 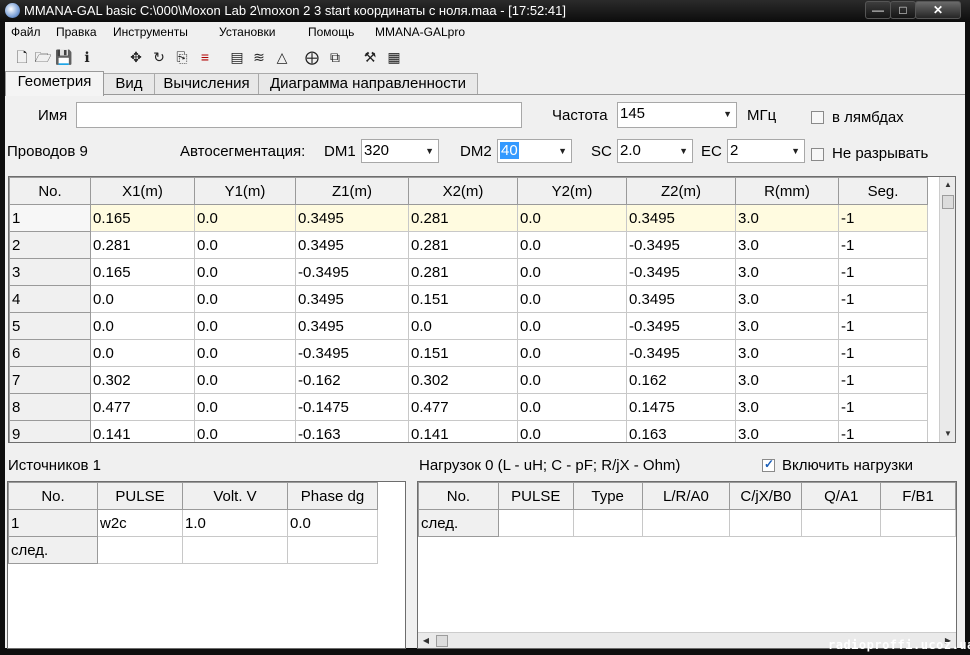 What do you see at coordinates (299, 115) in the screenshot?
I see `name-input` at bounding box center [299, 115].